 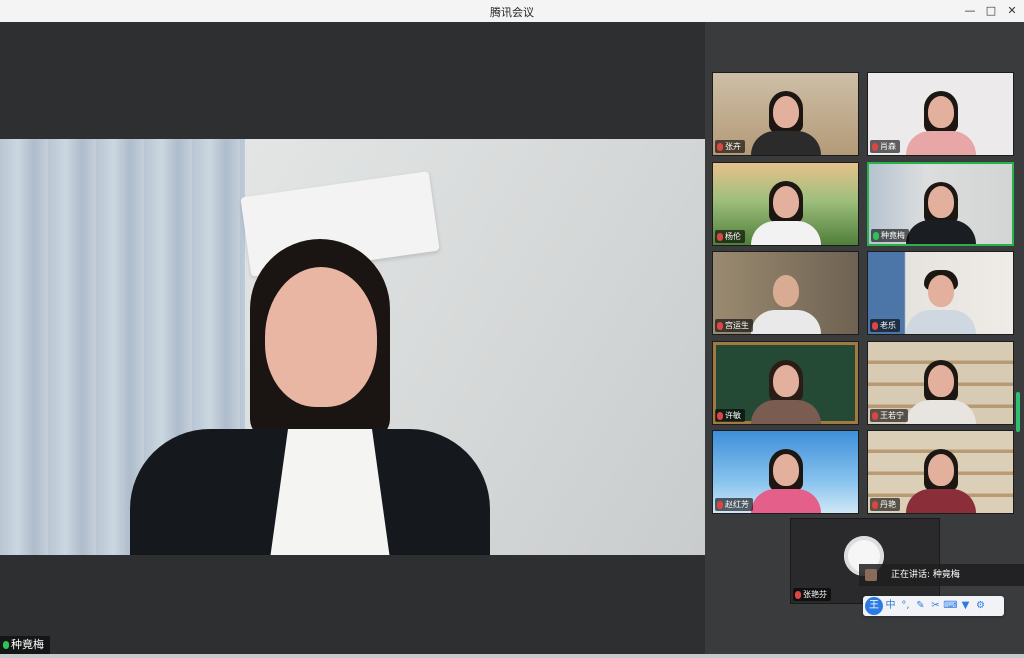 What do you see at coordinates (874, 606) in the screenshot?
I see `ime-logo-icon: 王` at bounding box center [874, 606].